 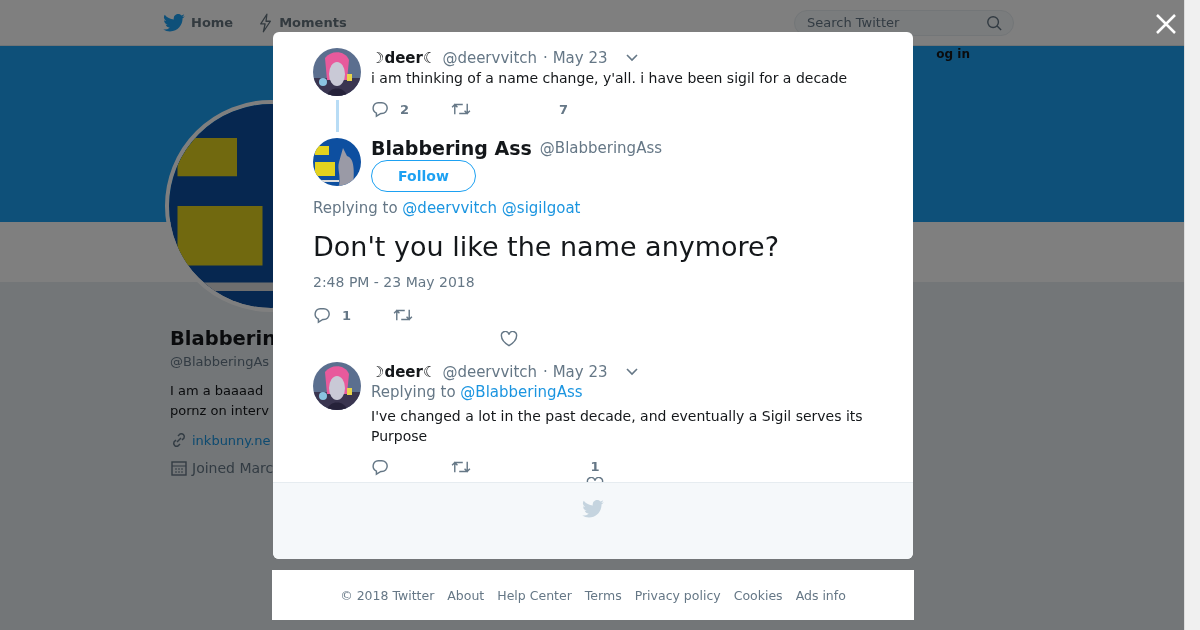 What do you see at coordinates (820, 595) in the screenshot?
I see `footer-link: Ads info` at bounding box center [820, 595].